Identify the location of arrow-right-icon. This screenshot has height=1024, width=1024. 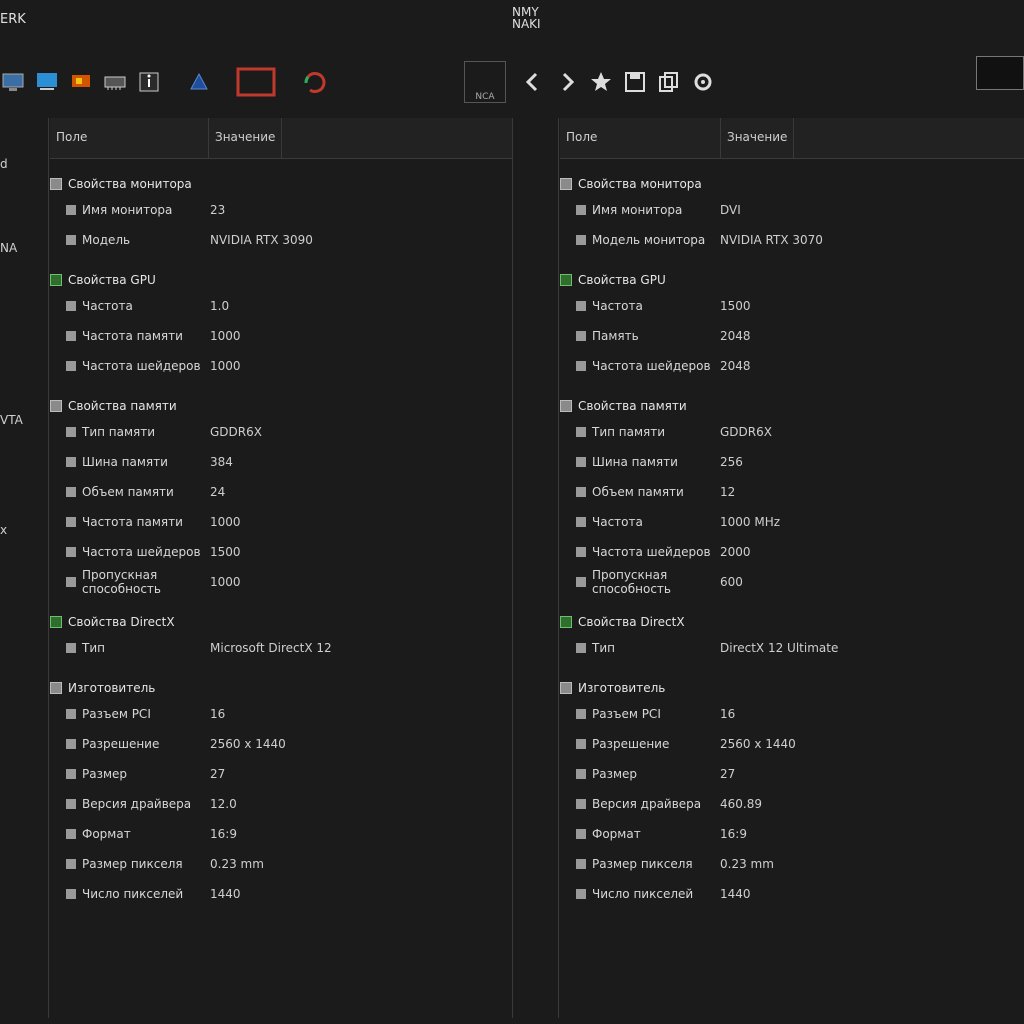
(567, 82).